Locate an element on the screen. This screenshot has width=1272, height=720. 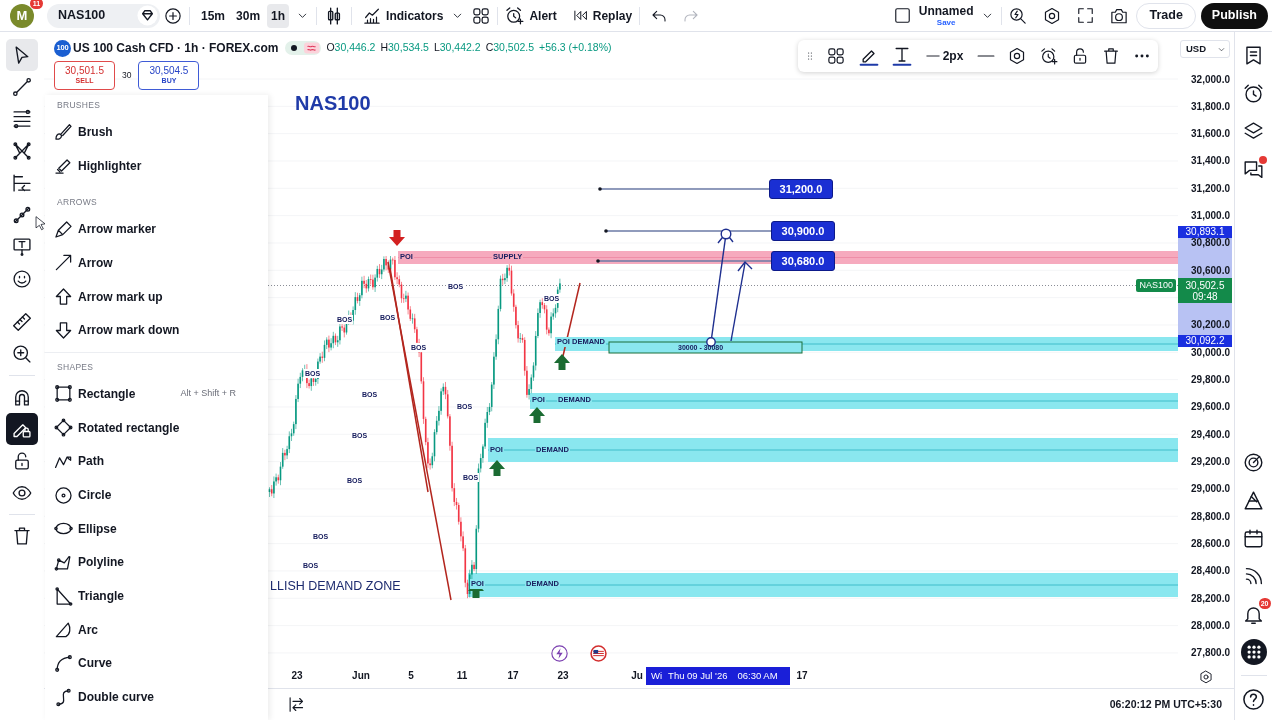
flag-icon is located at coordinates (598, 653).